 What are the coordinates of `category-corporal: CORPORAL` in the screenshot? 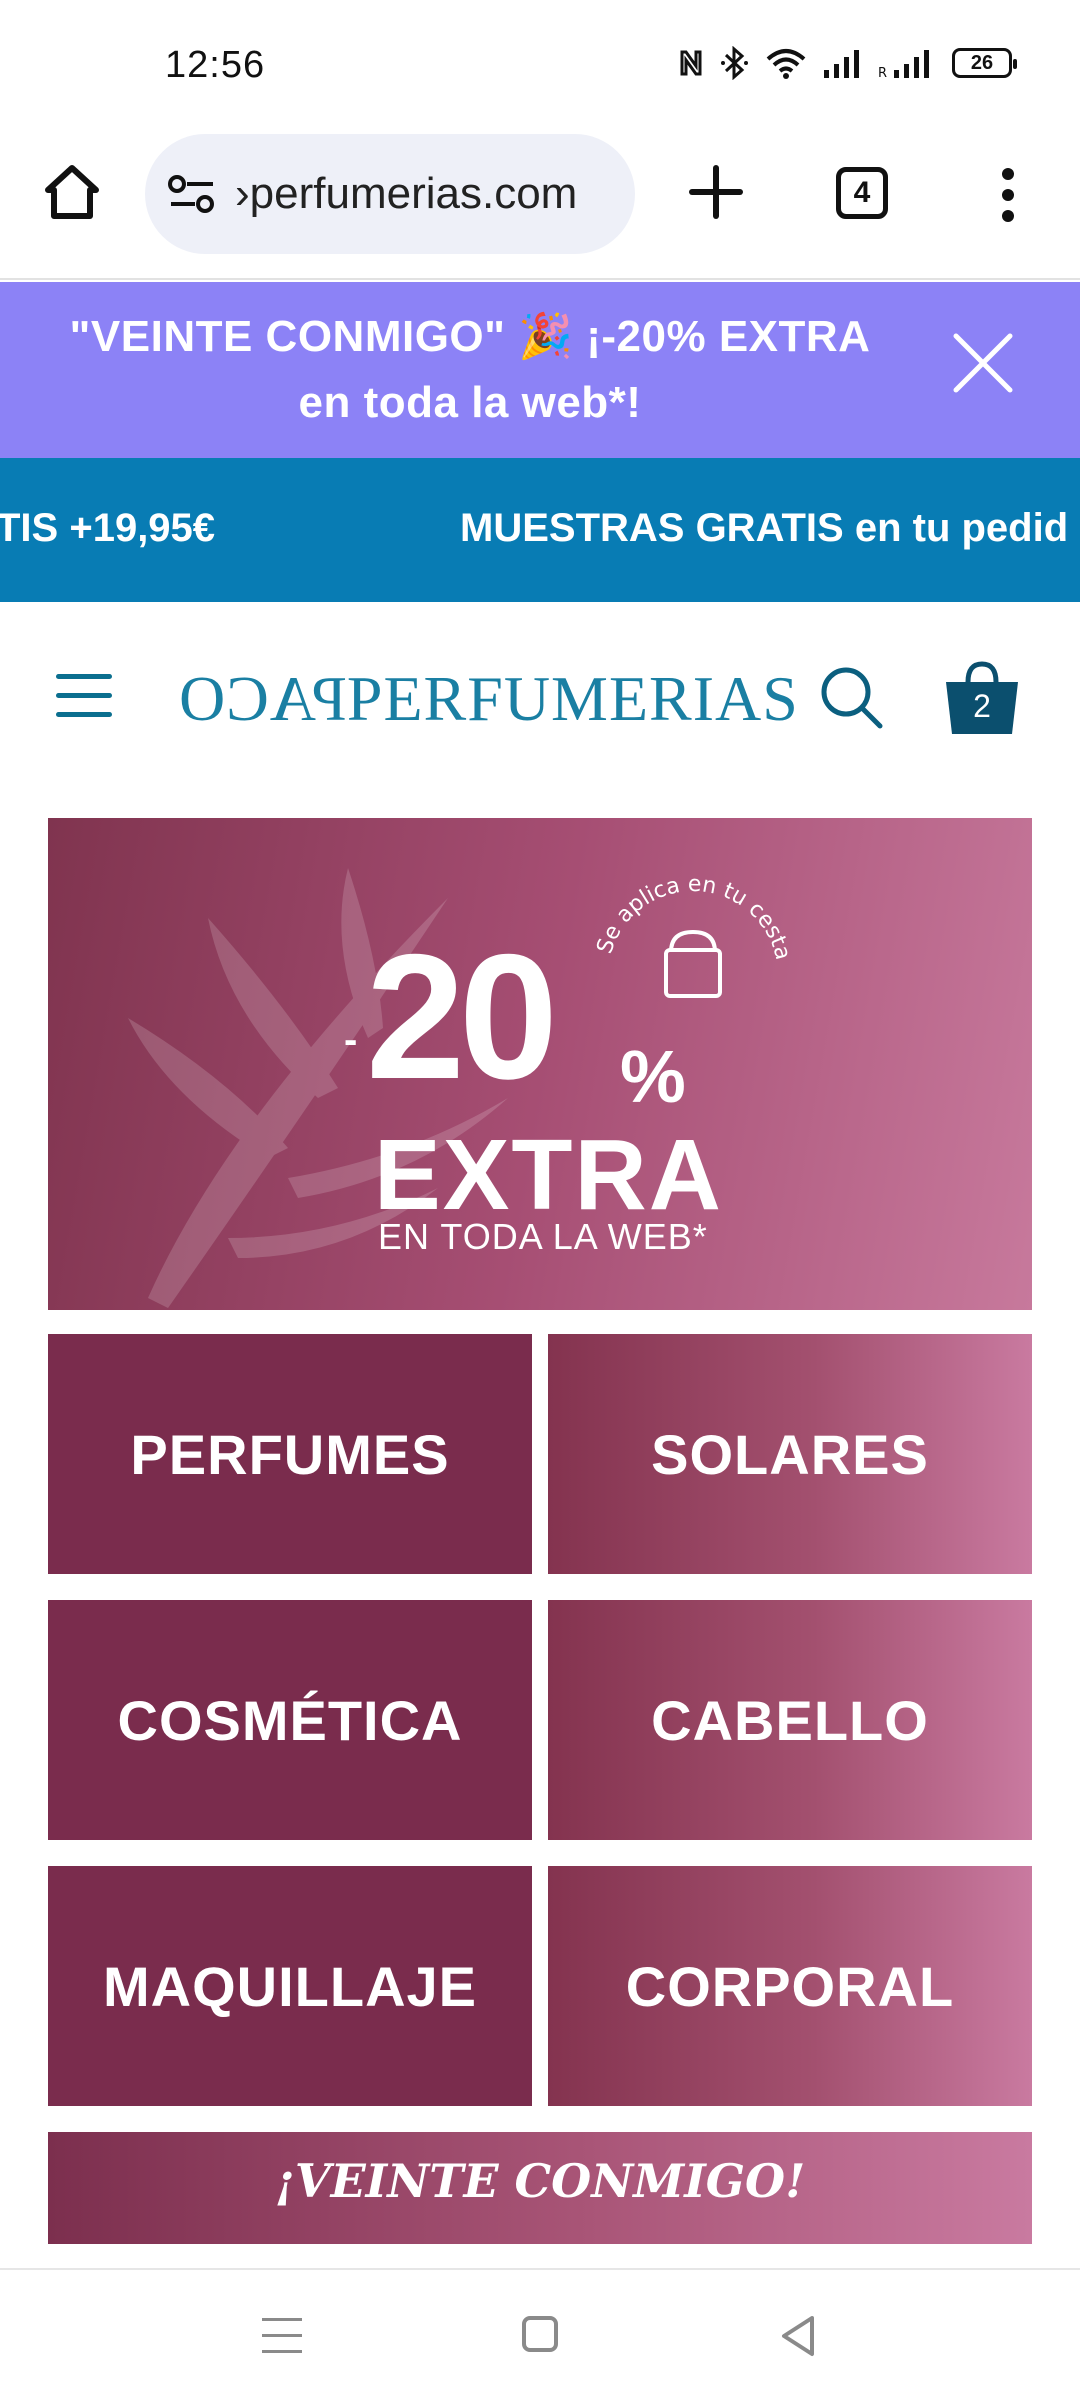 It's located at (790, 1986).